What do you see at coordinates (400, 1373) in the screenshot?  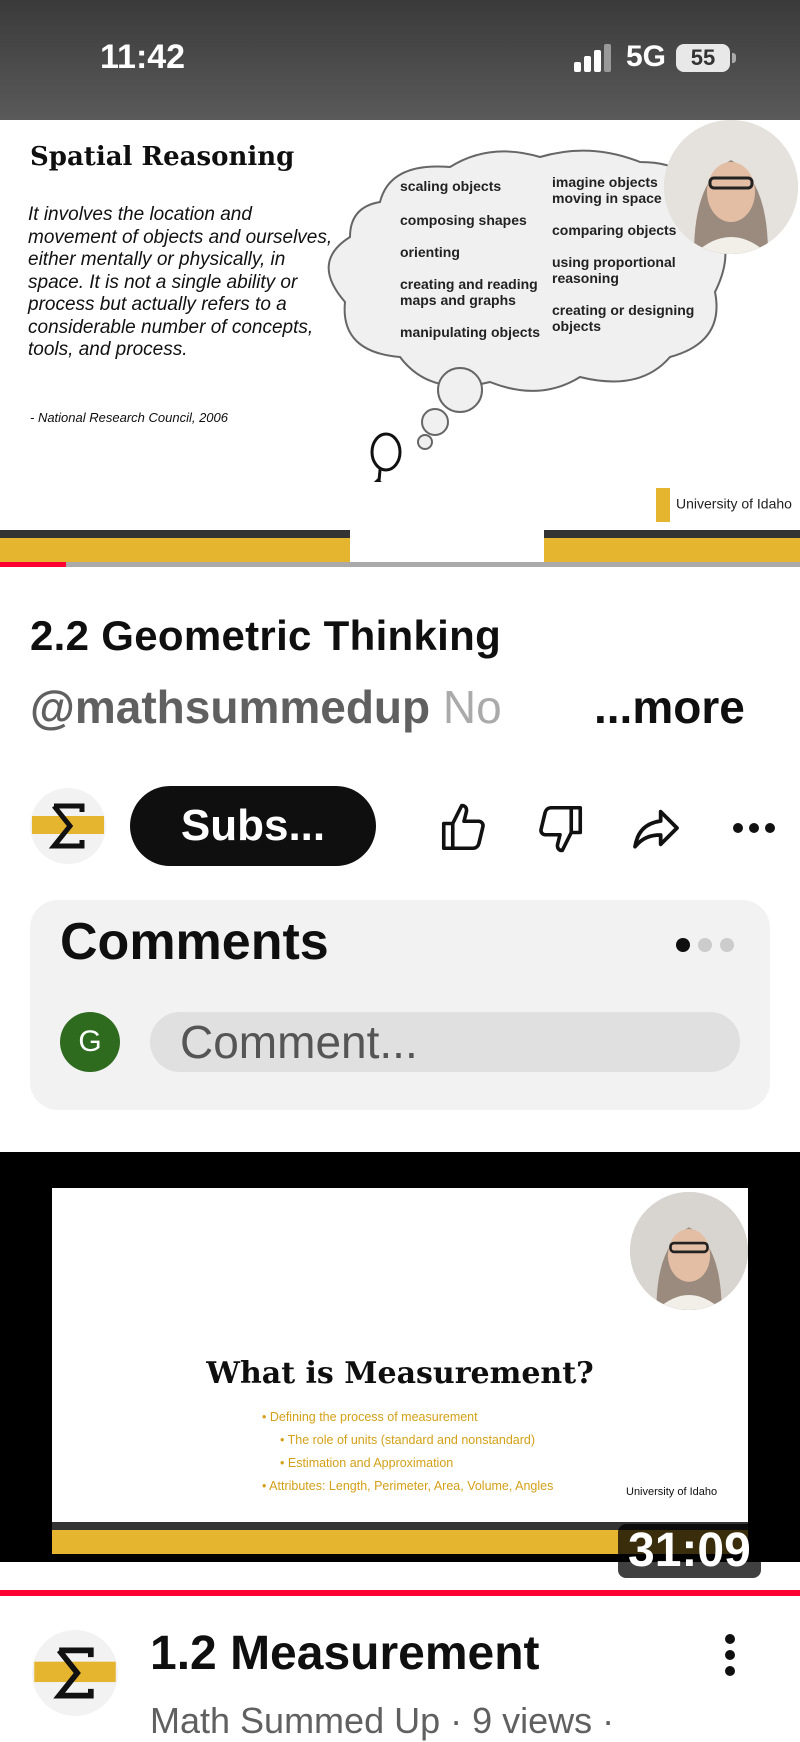 I see `thumbnail-slide-title: What is Measurement?` at bounding box center [400, 1373].